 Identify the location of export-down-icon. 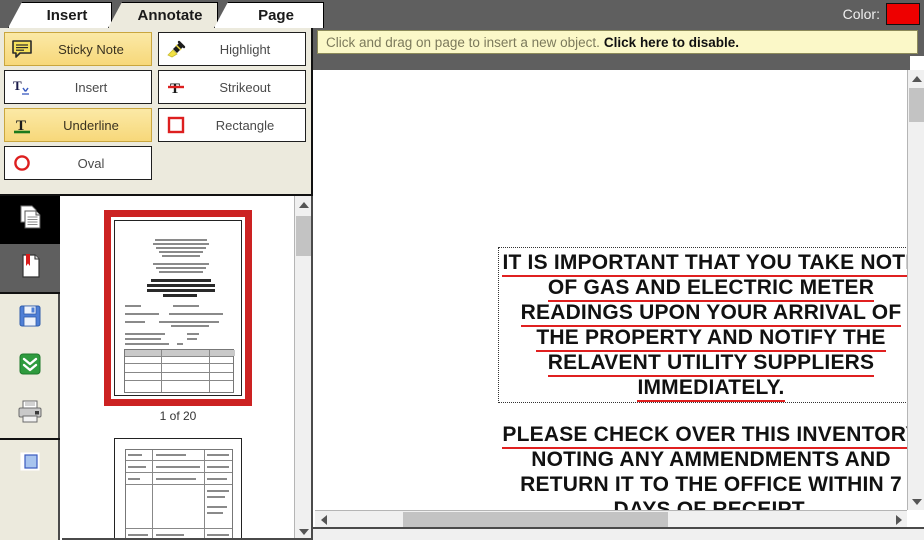
(30, 366).